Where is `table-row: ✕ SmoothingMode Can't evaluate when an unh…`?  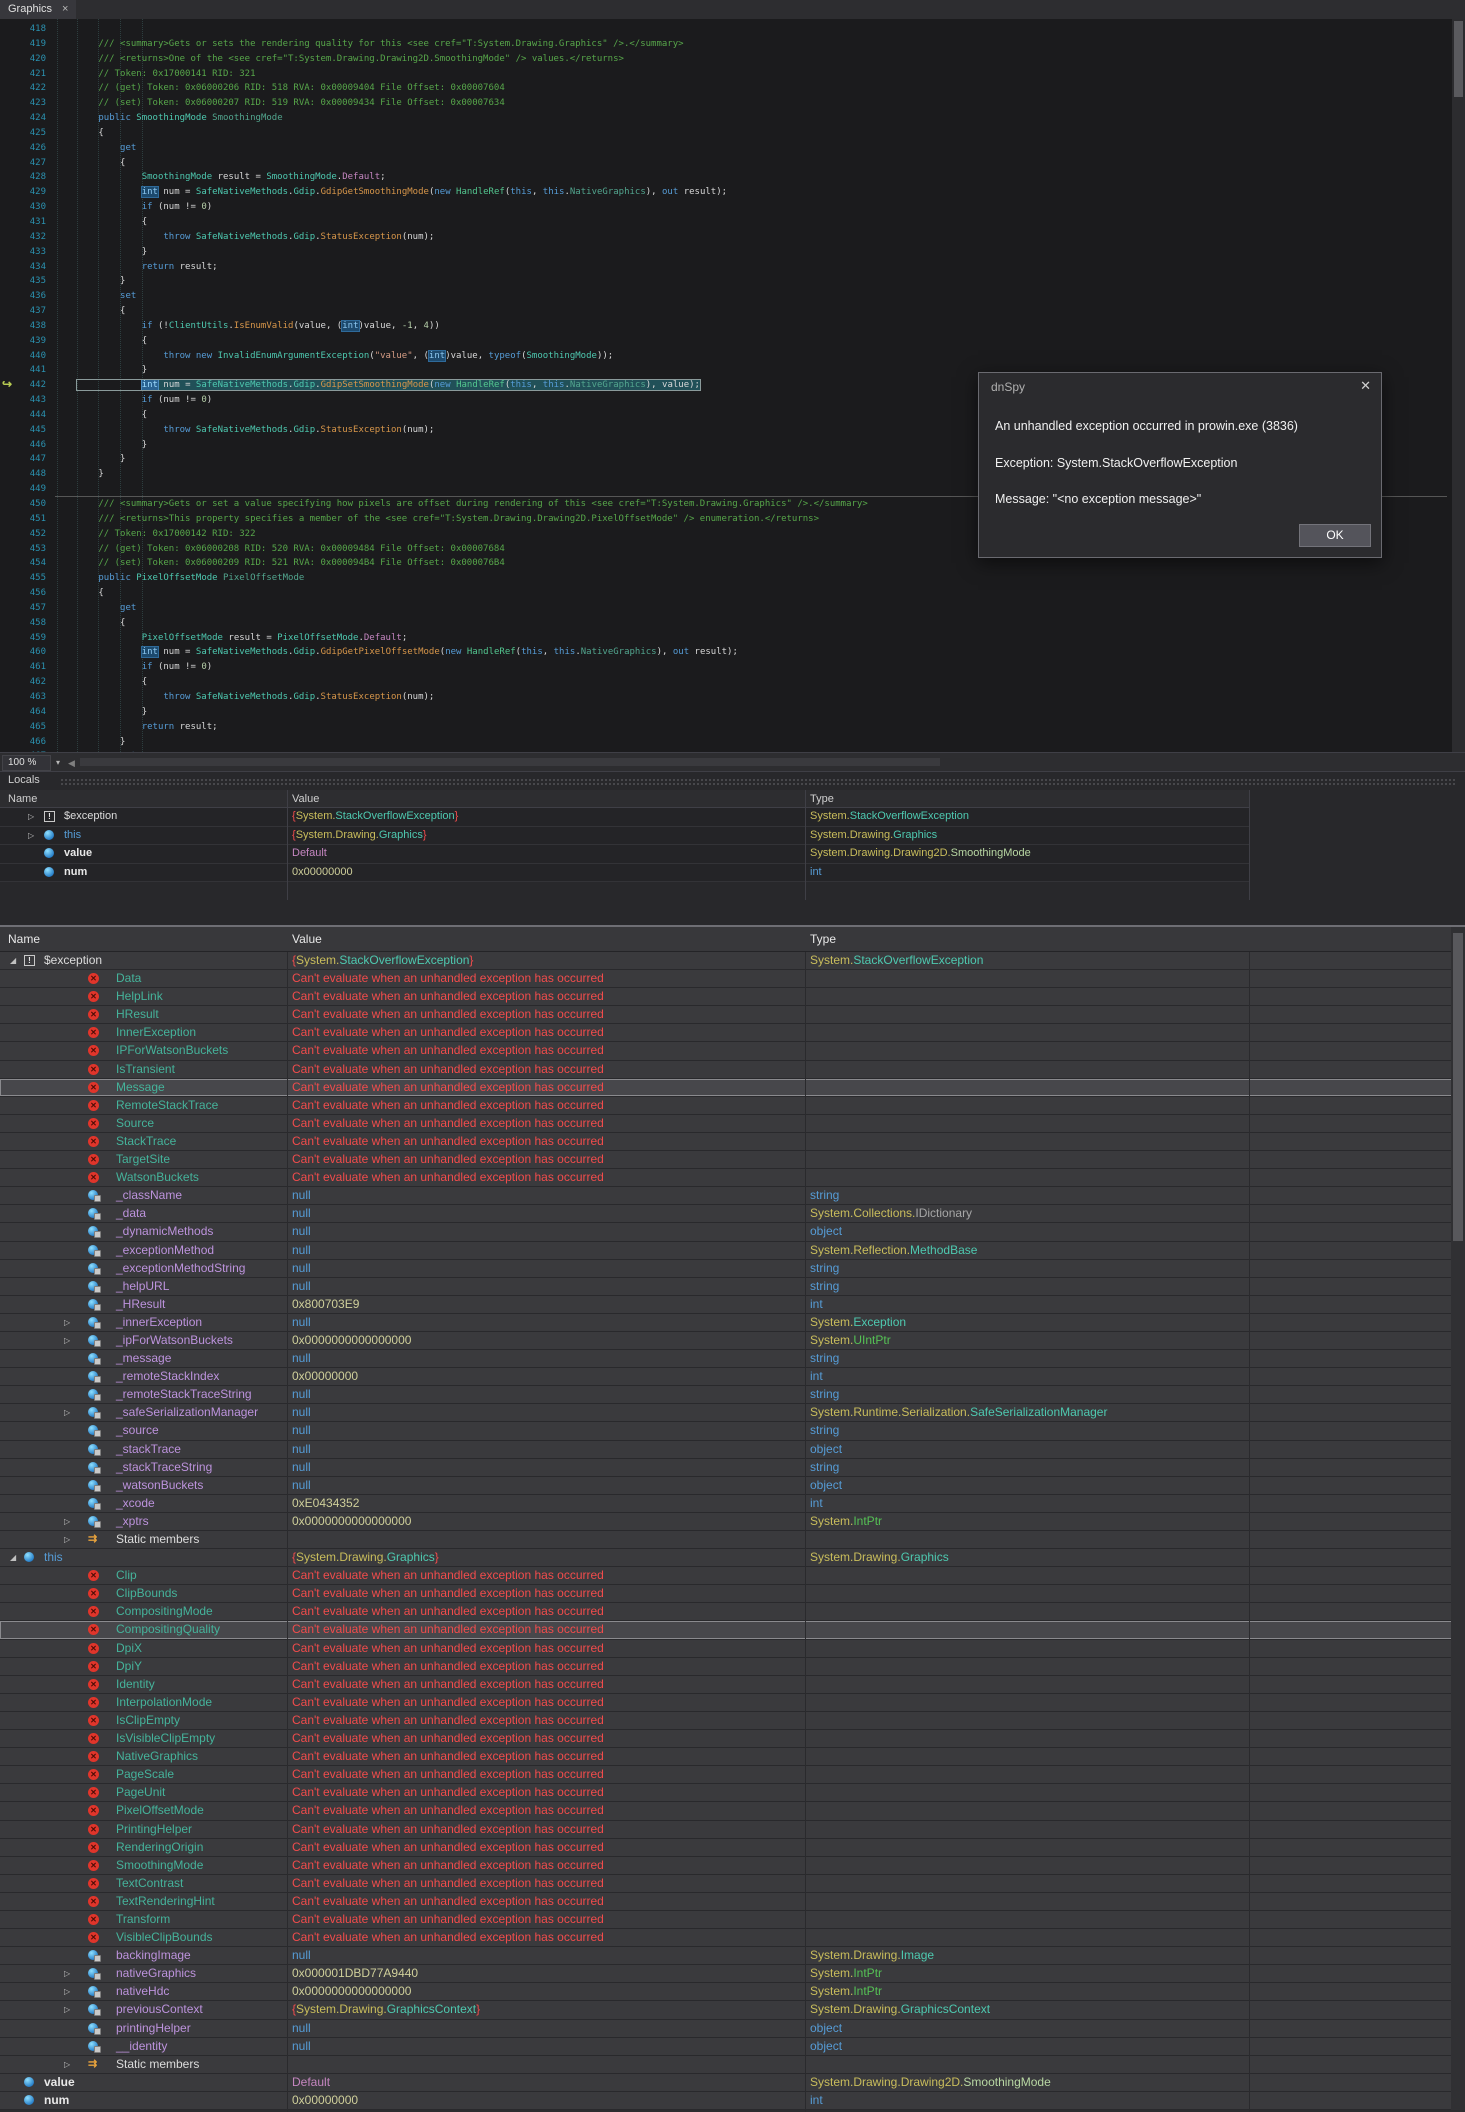
table-row: ✕ SmoothingMode Can't evaluate when an unh… is located at coordinates (732, 1865).